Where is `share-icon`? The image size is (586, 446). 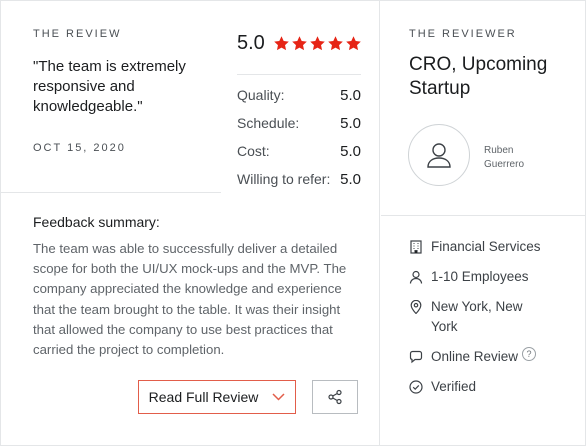
share-icon is located at coordinates (335, 397).